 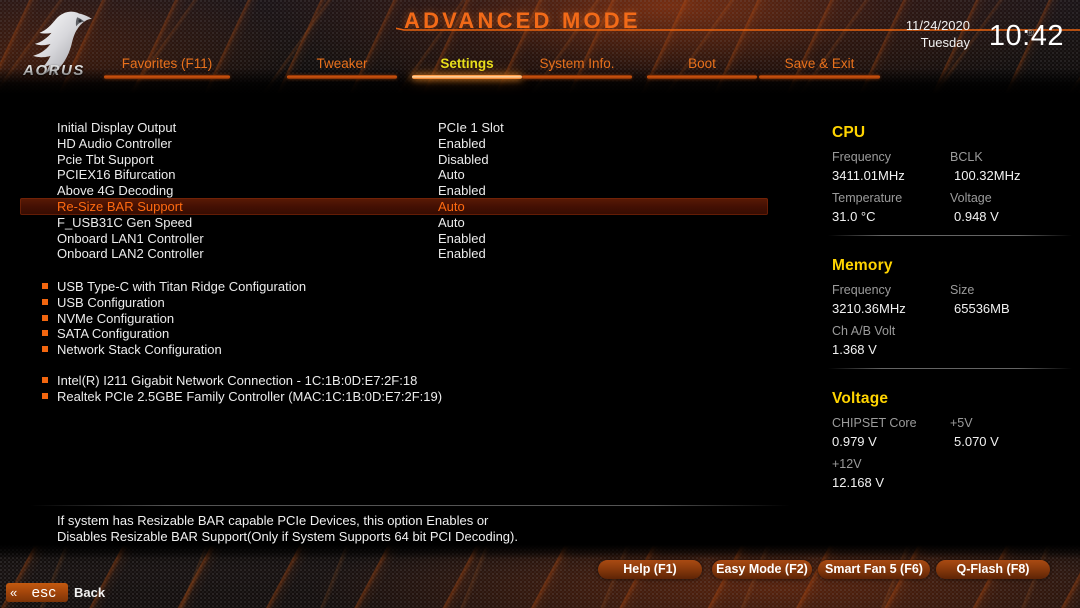 I want to click on tab-label: System Info., so click(x=577, y=63).